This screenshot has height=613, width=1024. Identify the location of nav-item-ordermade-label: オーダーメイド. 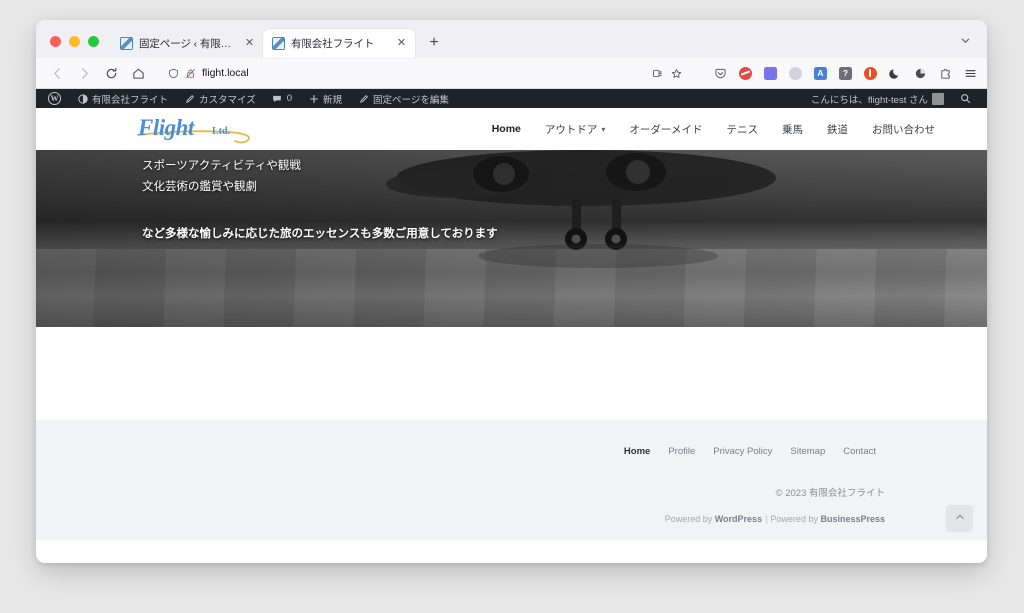
(666, 129).